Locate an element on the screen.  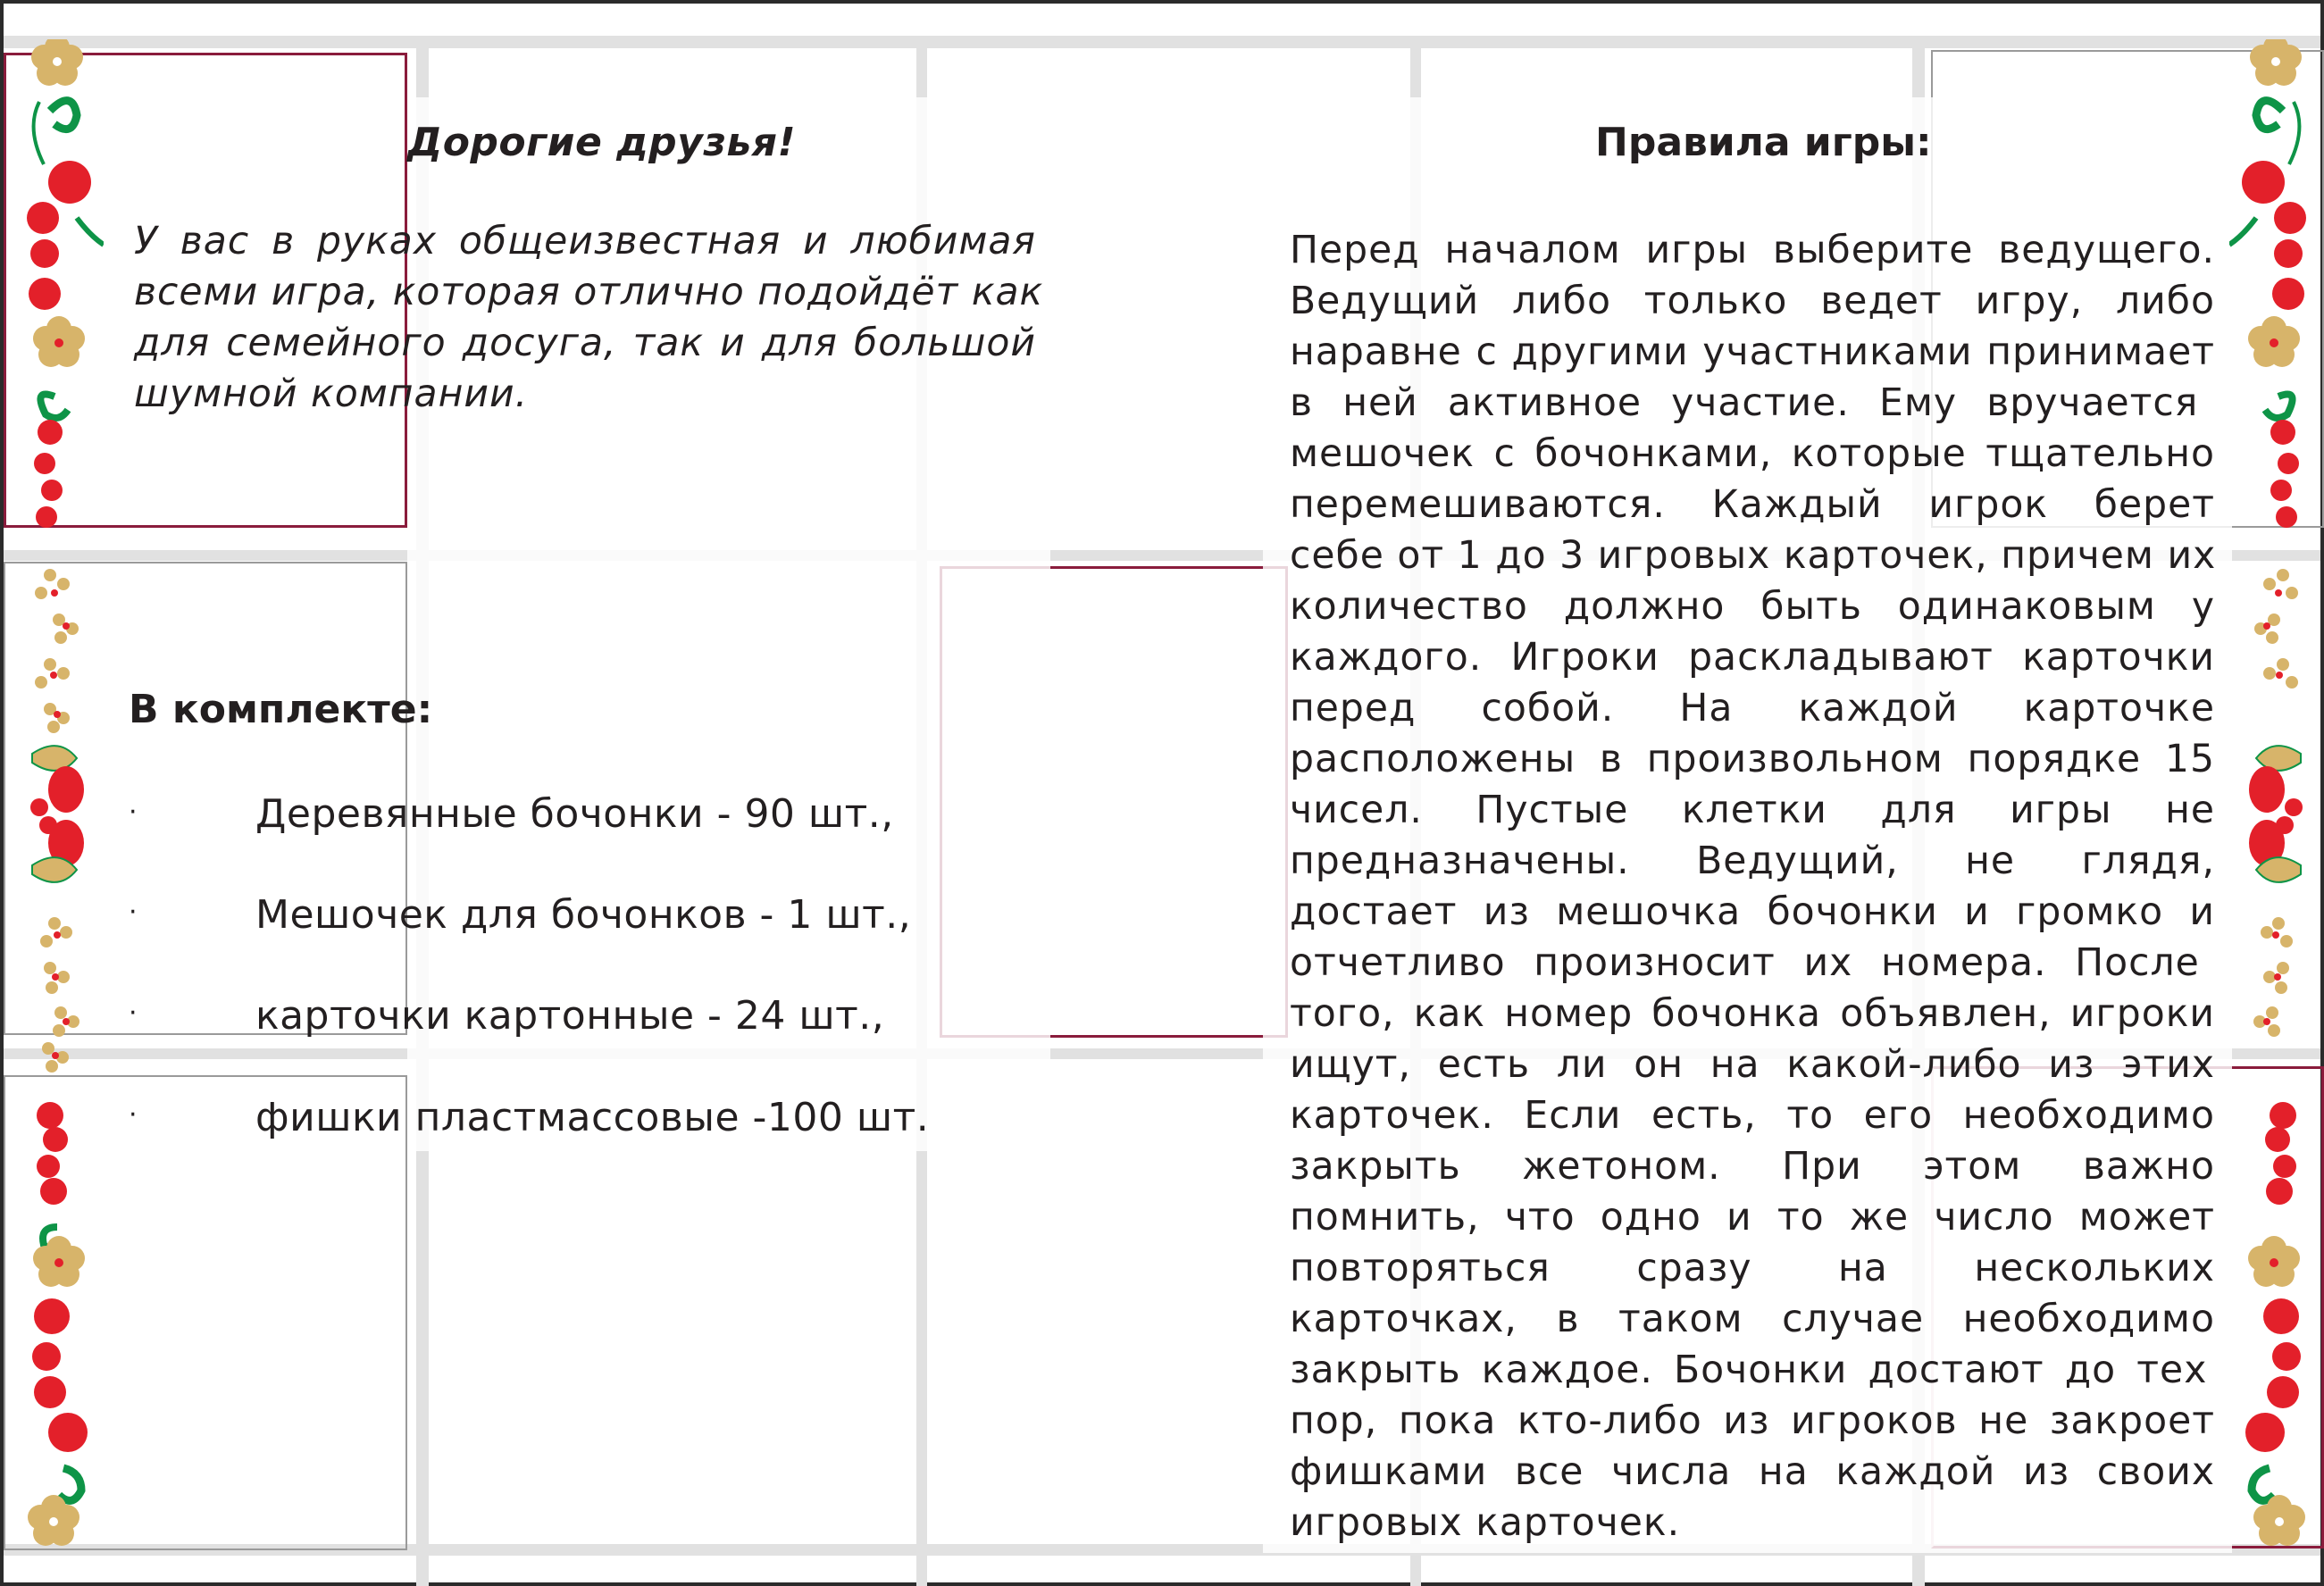
rules-line: игровых карточек. is located at coordinates (1485, 1523).